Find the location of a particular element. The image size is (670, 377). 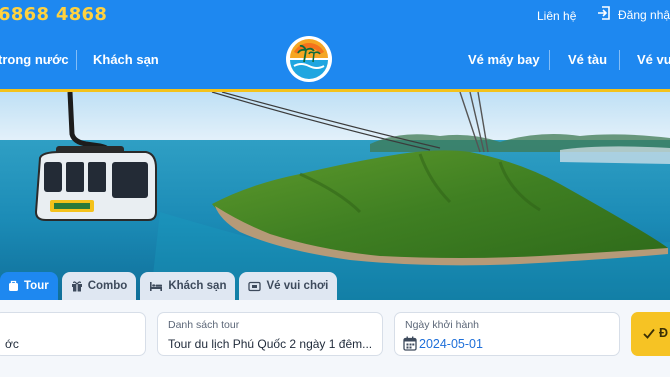

nav-item-train: Vé tàu is located at coordinates (587, 59).